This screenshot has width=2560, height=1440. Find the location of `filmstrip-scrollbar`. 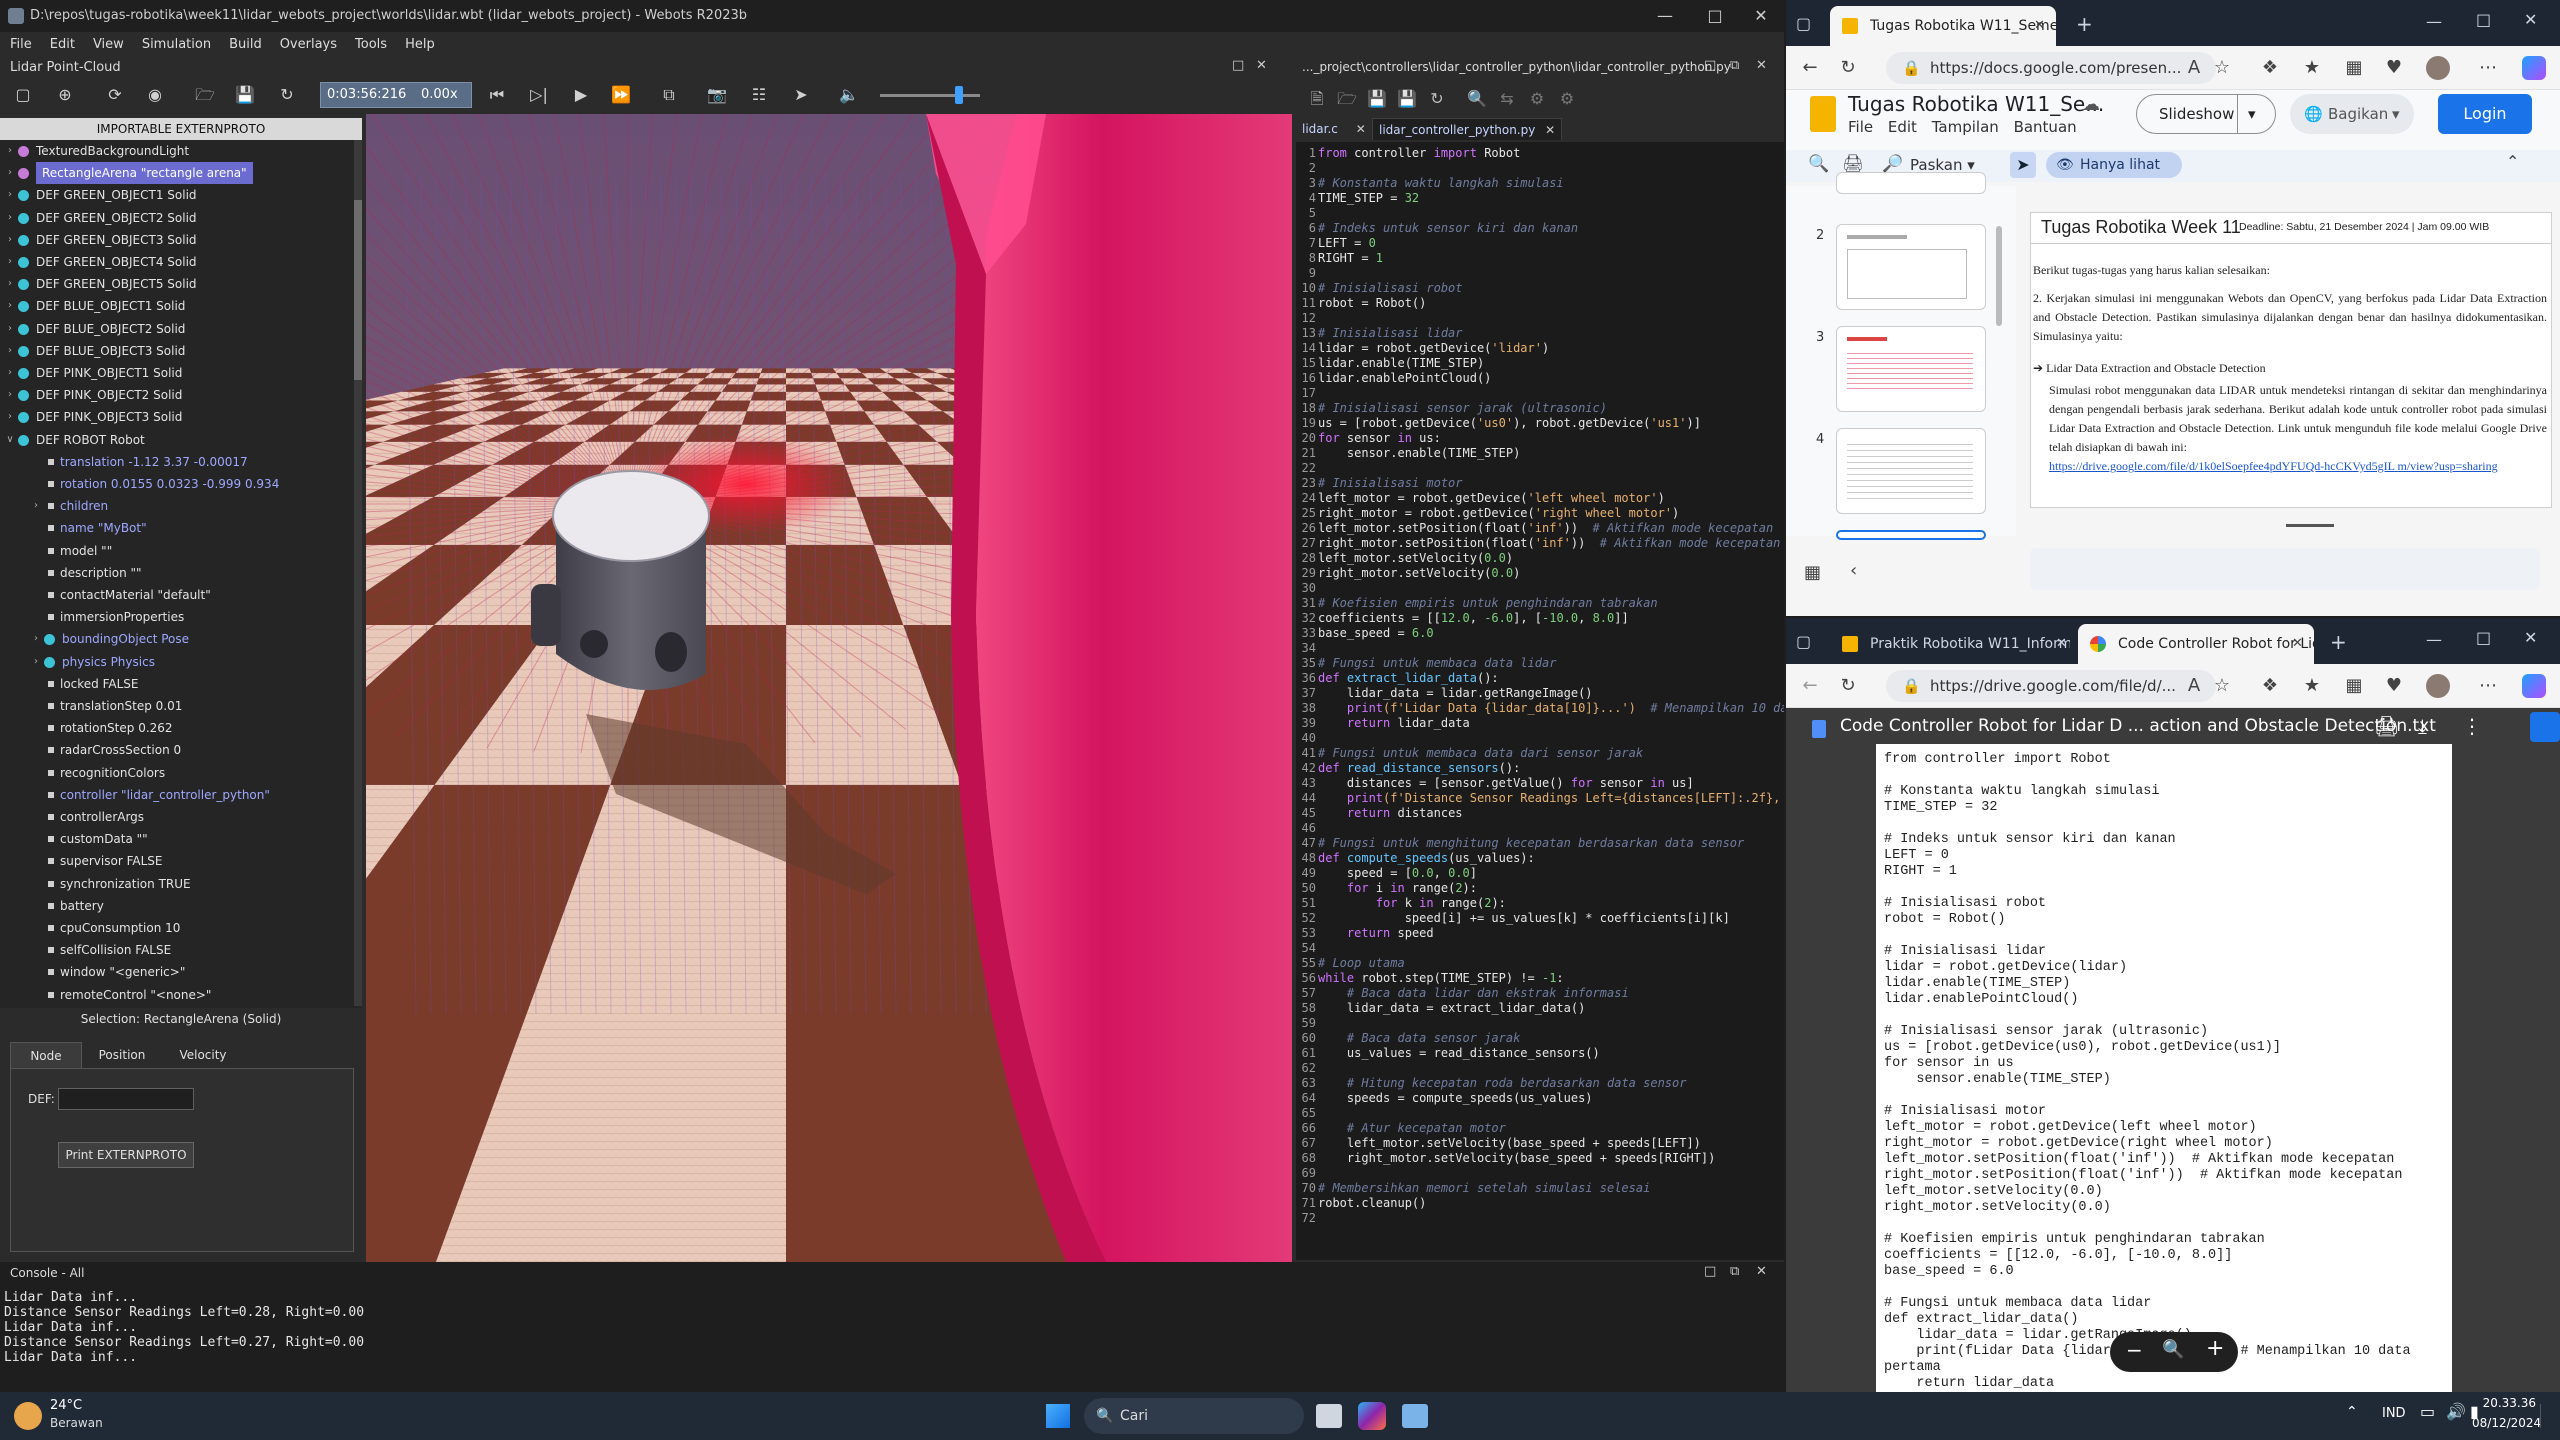

filmstrip-scrollbar is located at coordinates (1999, 276).